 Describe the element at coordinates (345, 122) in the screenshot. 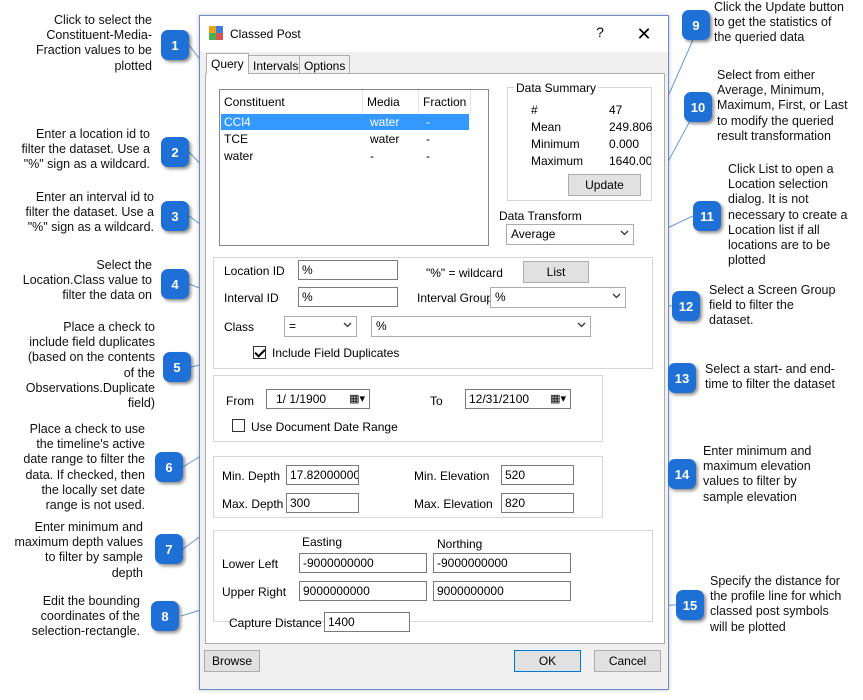

I see `list-item: CCl4 water -` at that location.